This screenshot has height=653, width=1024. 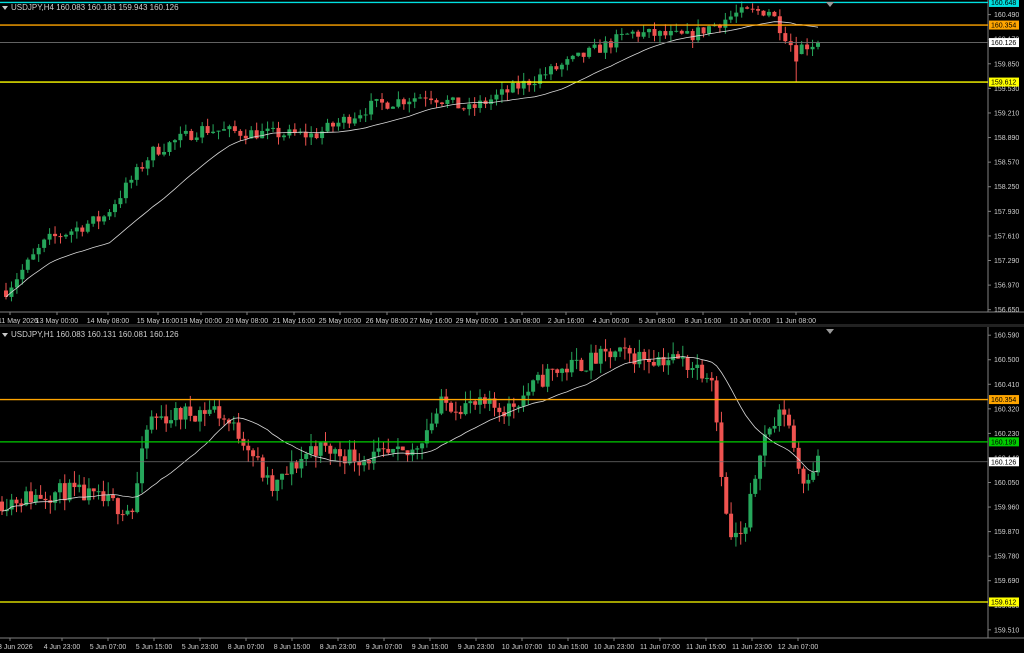 What do you see at coordinates (1006, 557) in the screenshot?
I see `price-scale-label: 159.780` at bounding box center [1006, 557].